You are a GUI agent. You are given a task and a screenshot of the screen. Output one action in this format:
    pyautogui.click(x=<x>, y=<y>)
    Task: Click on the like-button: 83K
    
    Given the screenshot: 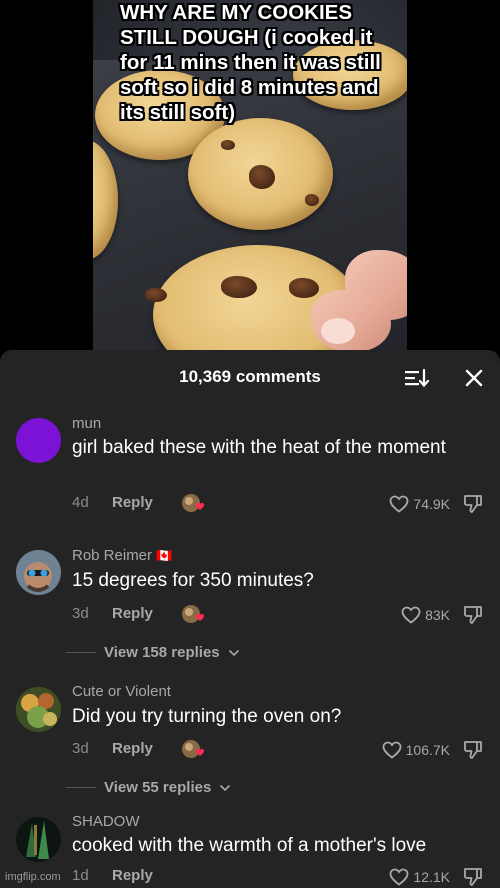 What is the action you would take?
    pyautogui.click(x=425, y=615)
    